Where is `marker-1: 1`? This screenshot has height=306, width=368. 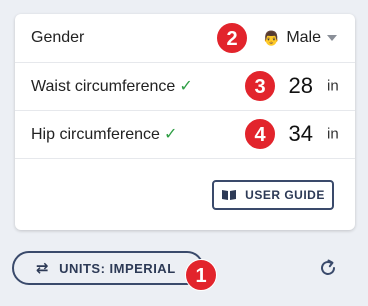
marker-1: 1 is located at coordinates (201, 275).